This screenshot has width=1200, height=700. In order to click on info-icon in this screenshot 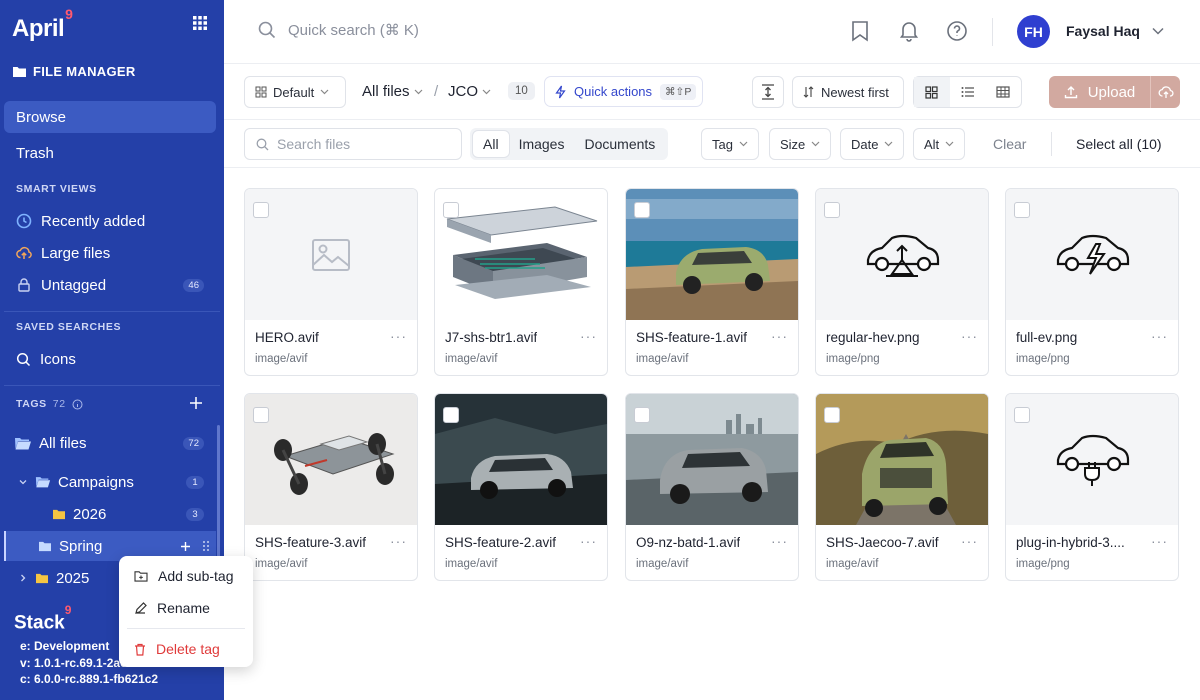, I will do `click(77, 404)`.